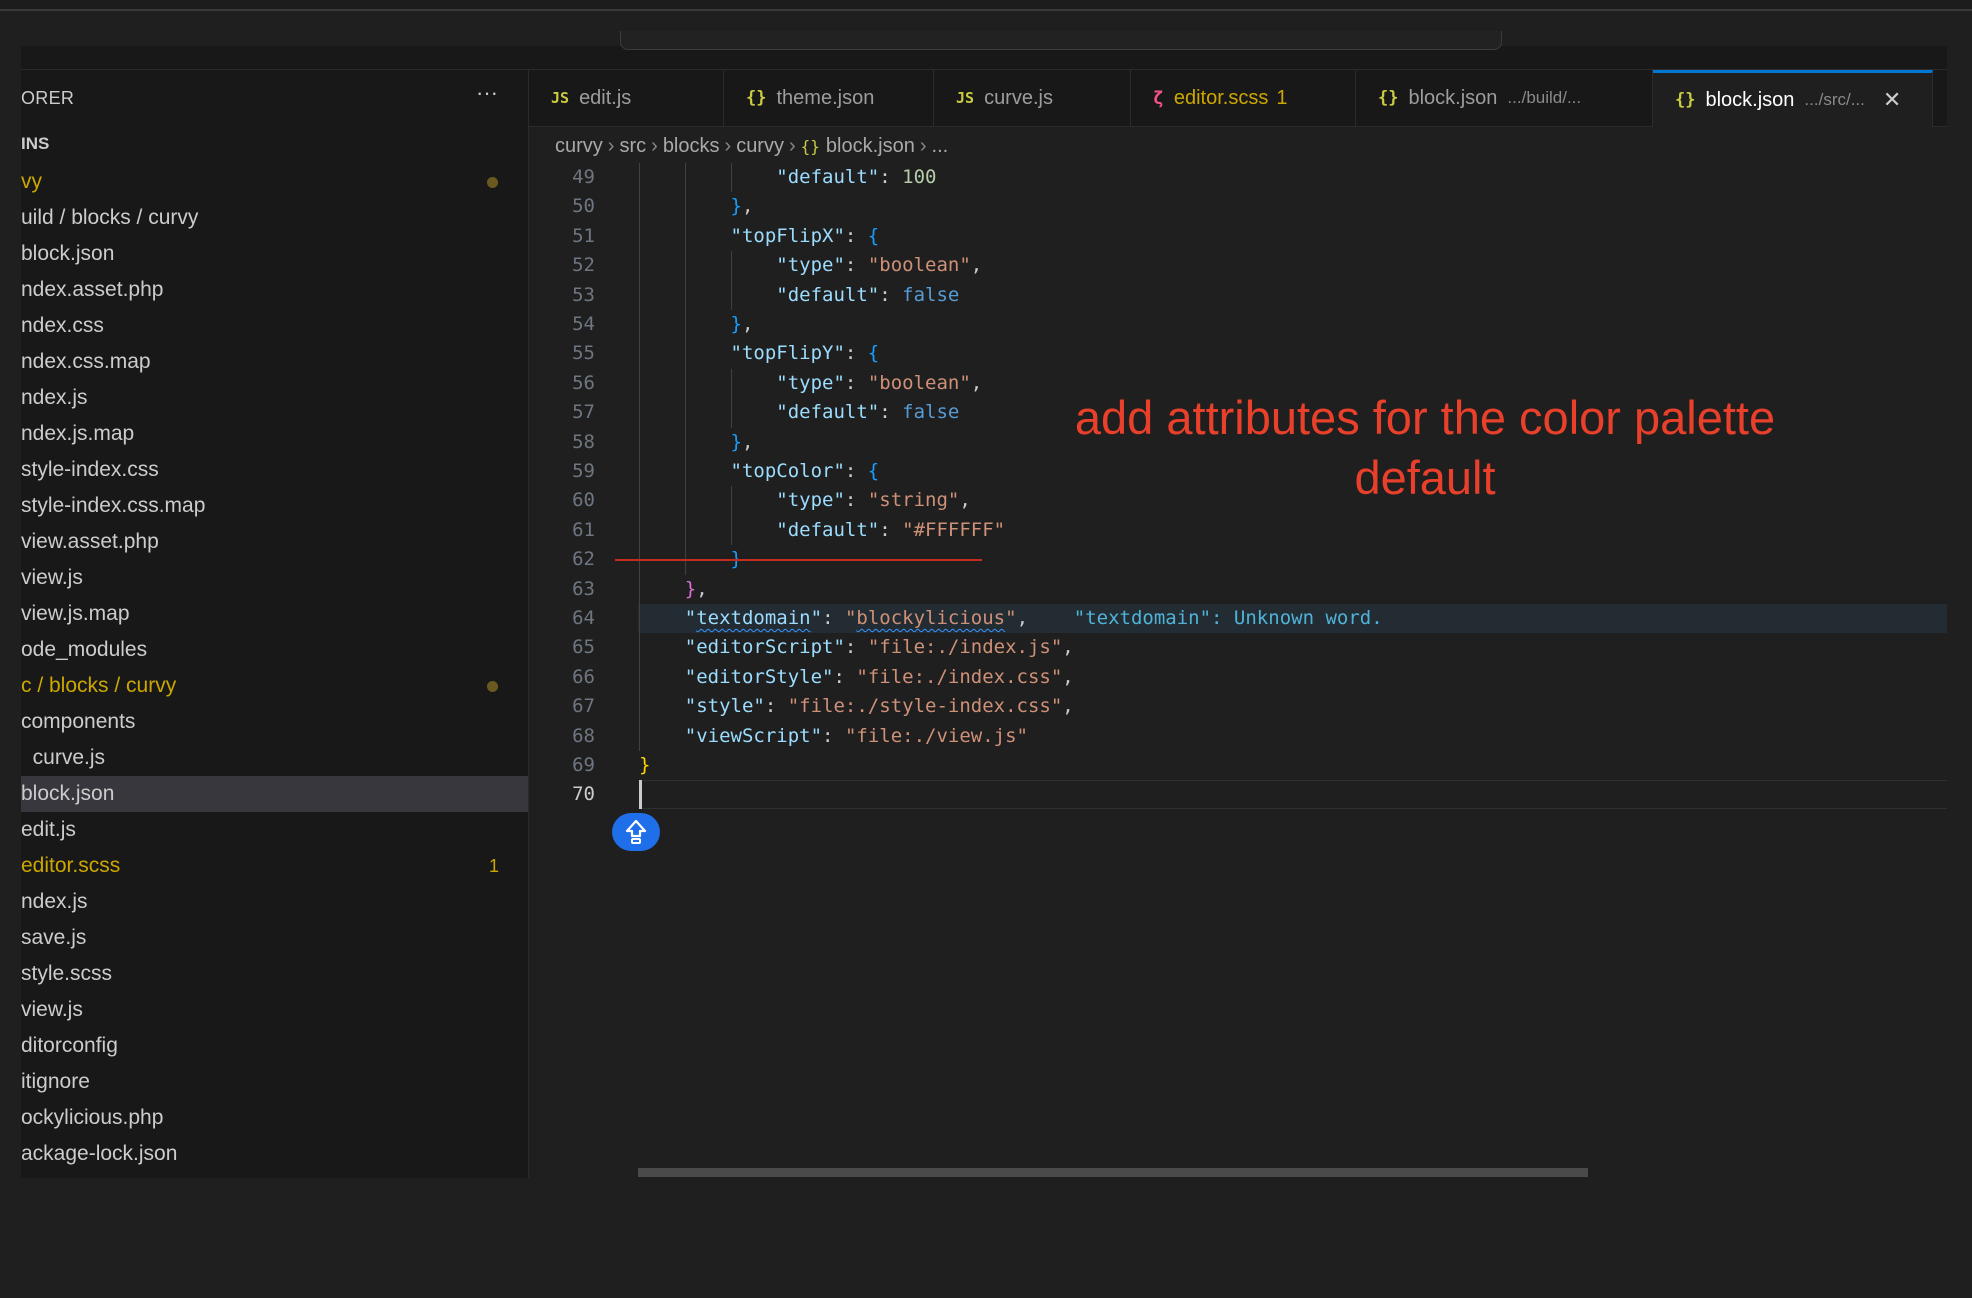 The image size is (1972, 1298). What do you see at coordinates (274, 938) in the screenshot?
I see `tree-item: save.js` at bounding box center [274, 938].